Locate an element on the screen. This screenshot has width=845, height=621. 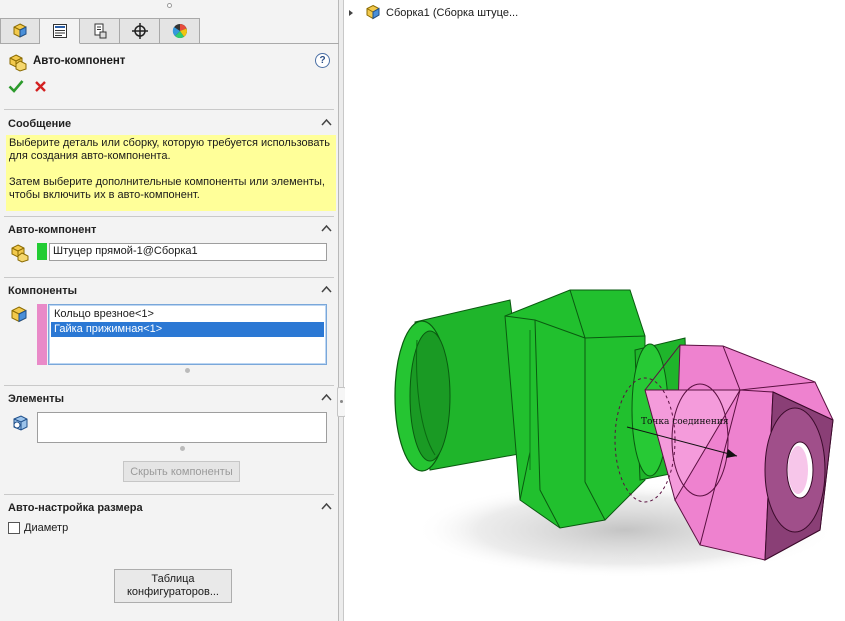
manager-tabs is located at coordinates (100, 31).